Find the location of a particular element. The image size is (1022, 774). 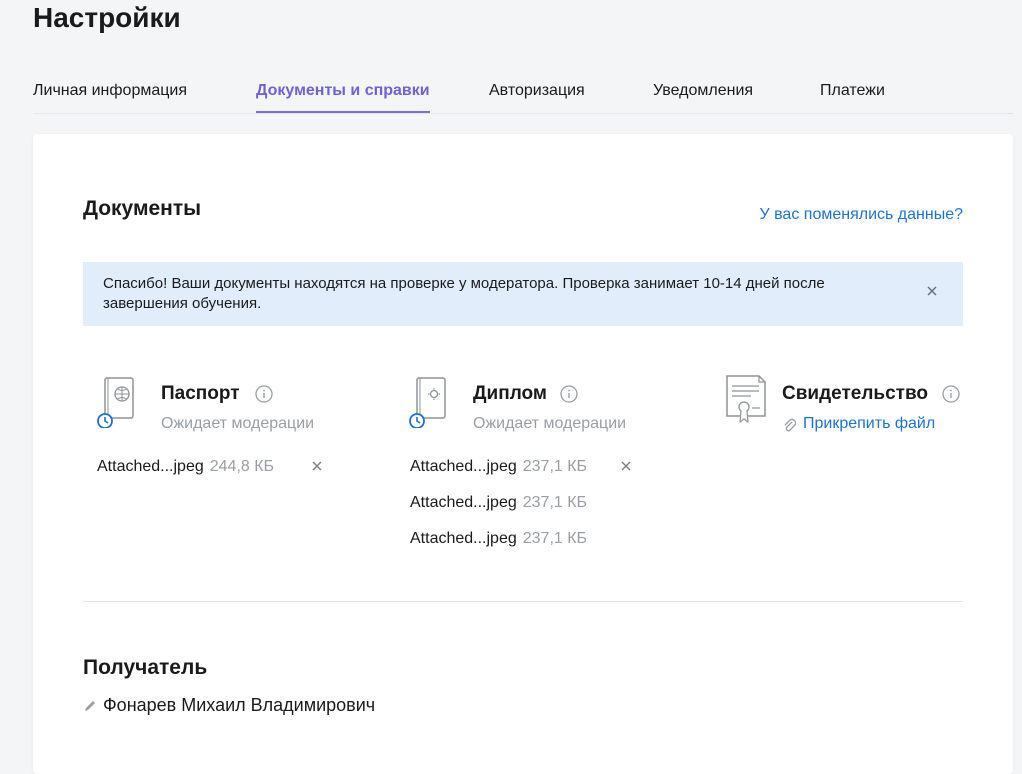

diploma-icon is located at coordinates (427, 402).